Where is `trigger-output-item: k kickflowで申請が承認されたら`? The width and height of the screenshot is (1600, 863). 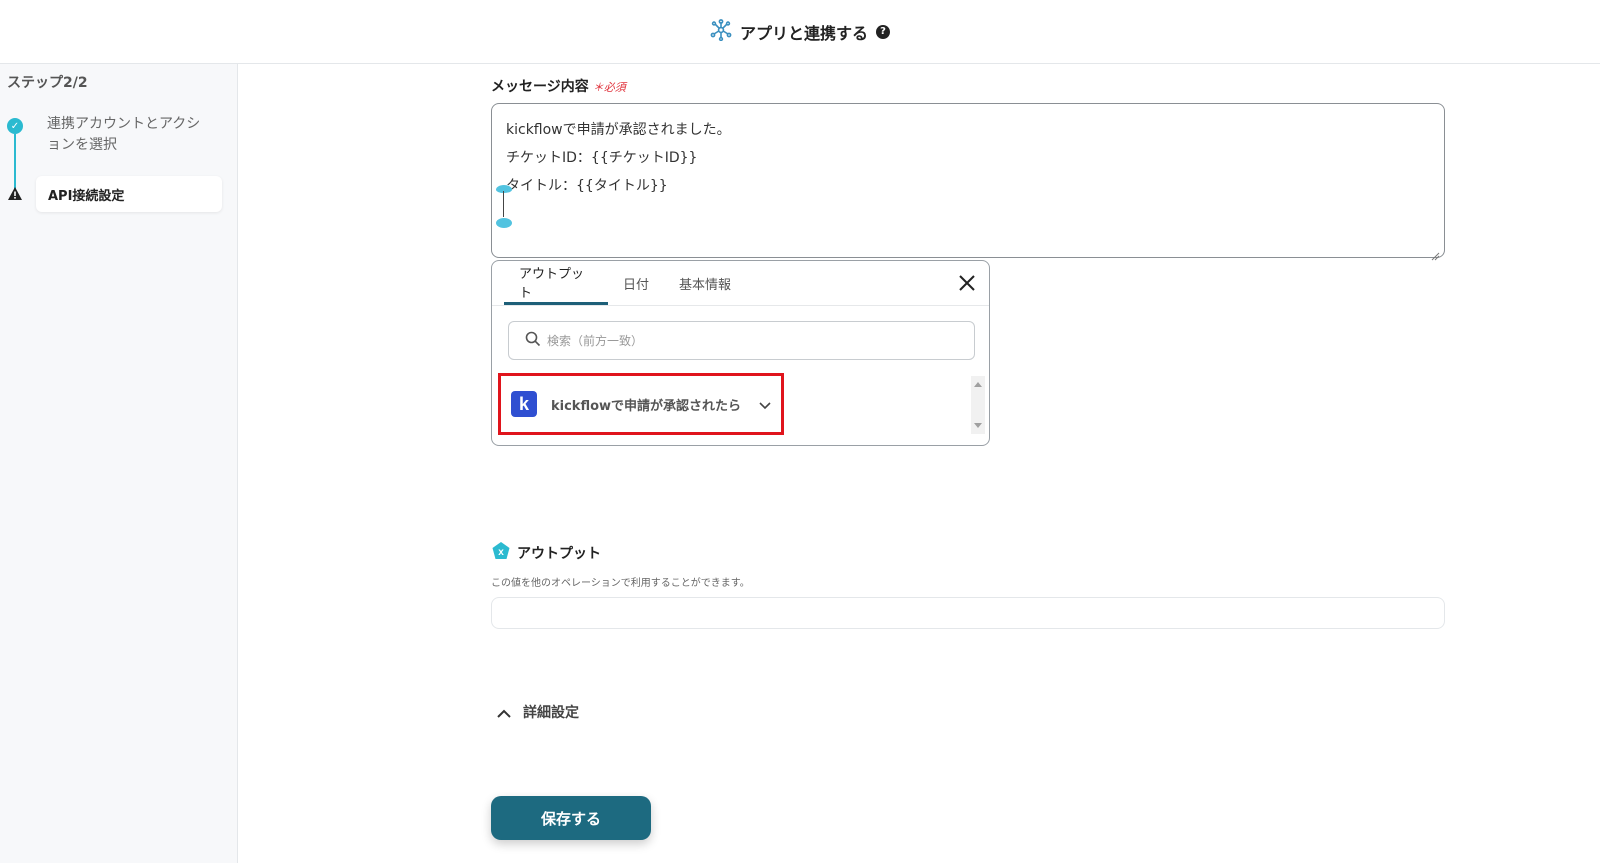 trigger-output-item: k kickflowで申請が承認されたら is located at coordinates (641, 404).